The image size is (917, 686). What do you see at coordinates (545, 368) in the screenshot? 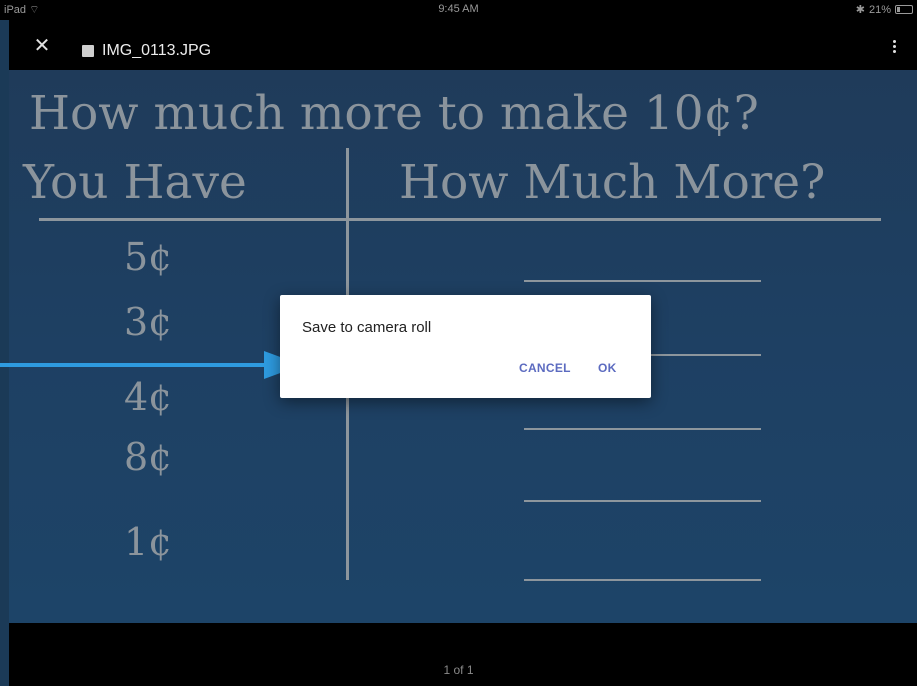
I see `cancel-button: CANCEL` at bounding box center [545, 368].